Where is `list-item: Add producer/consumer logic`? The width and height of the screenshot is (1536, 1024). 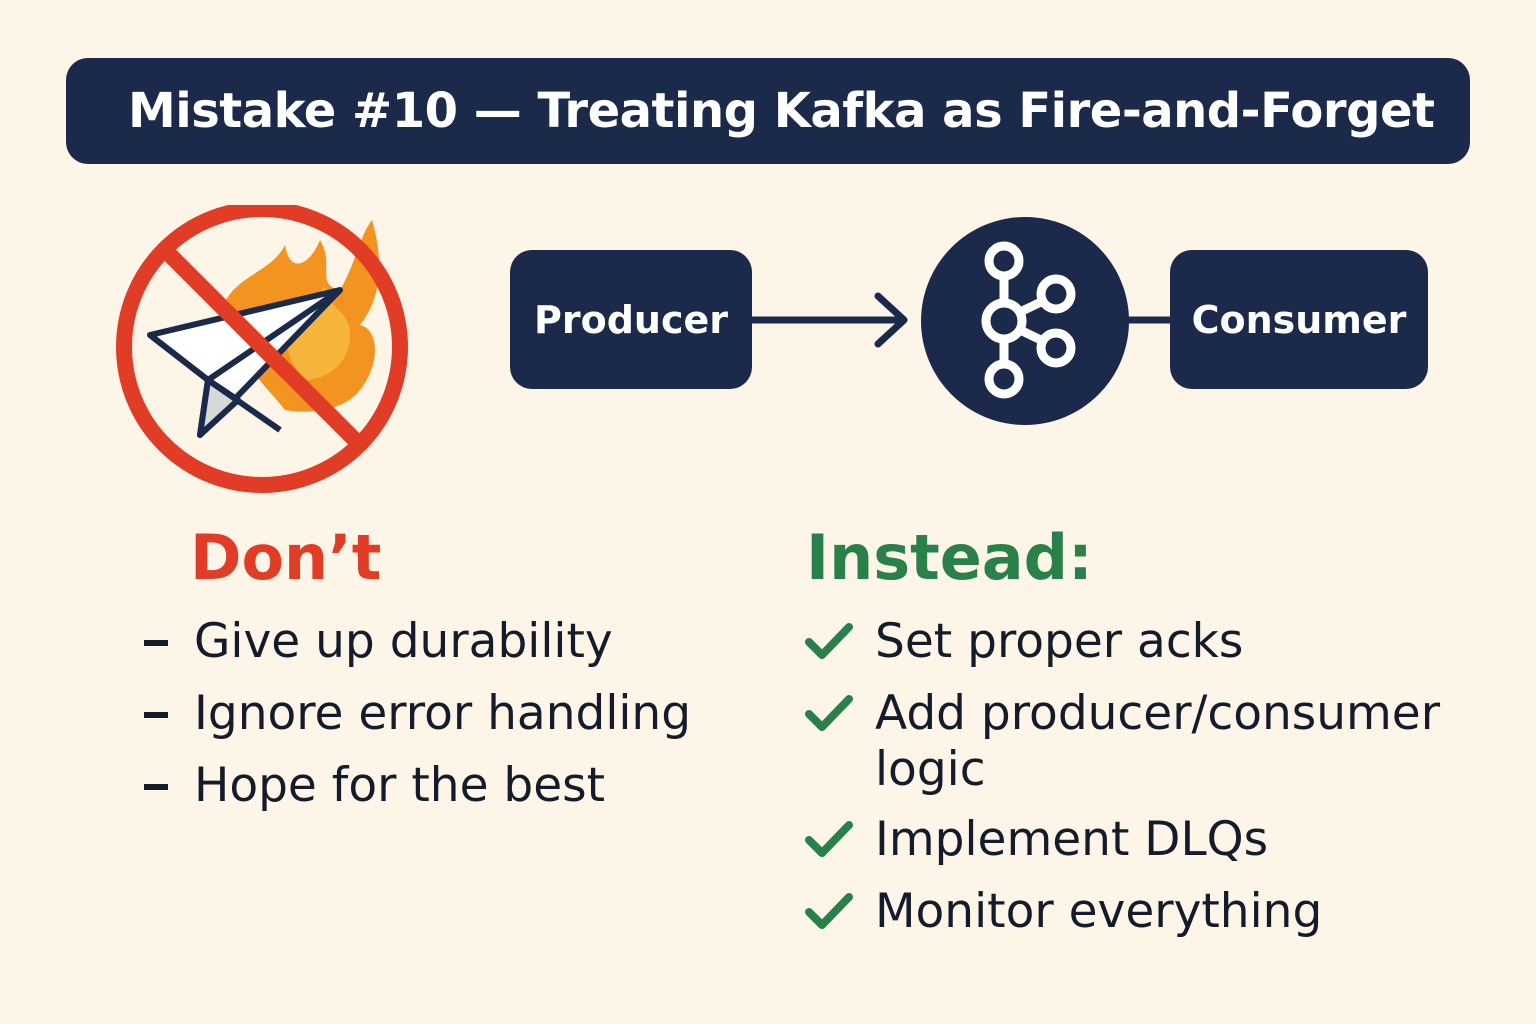 list-item: Add producer/consumer logic is located at coordinates (1140, 749).